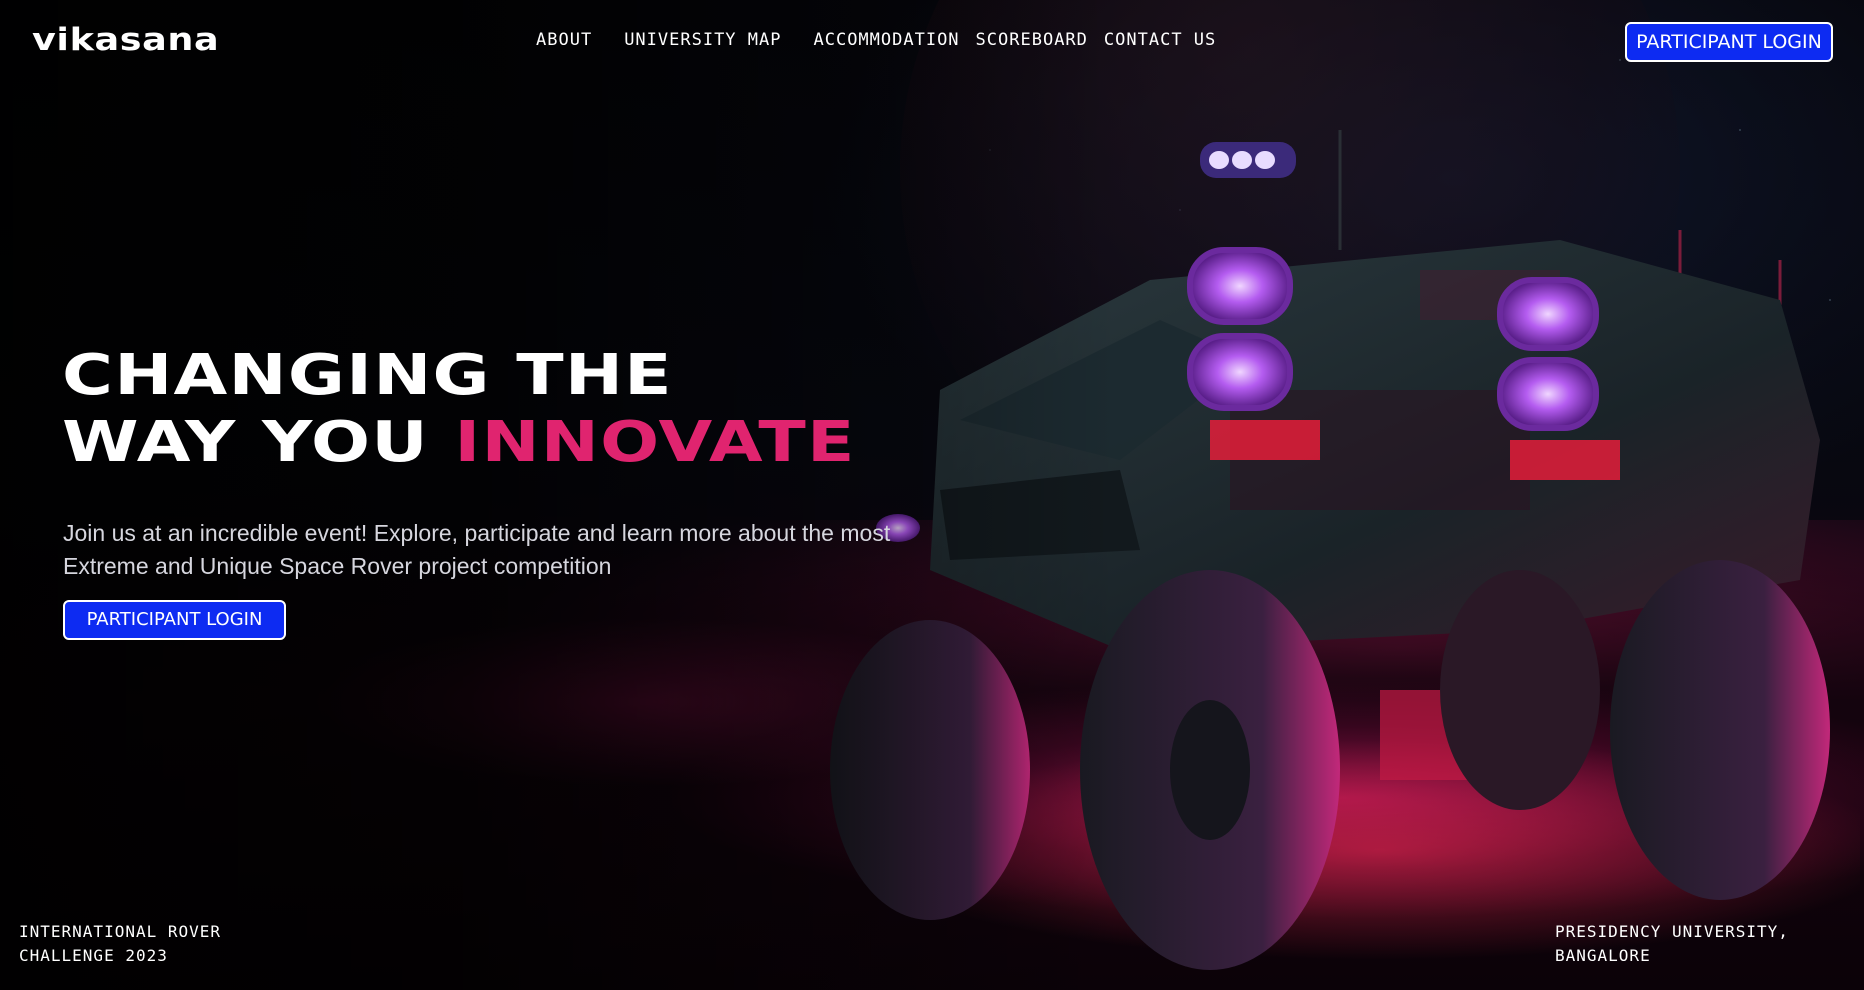 This screenshot has width=1864, height=990. I want to click on event-caption: INTERNATIONAL ROVER CHALLENGE 2023, so click(120, 944).